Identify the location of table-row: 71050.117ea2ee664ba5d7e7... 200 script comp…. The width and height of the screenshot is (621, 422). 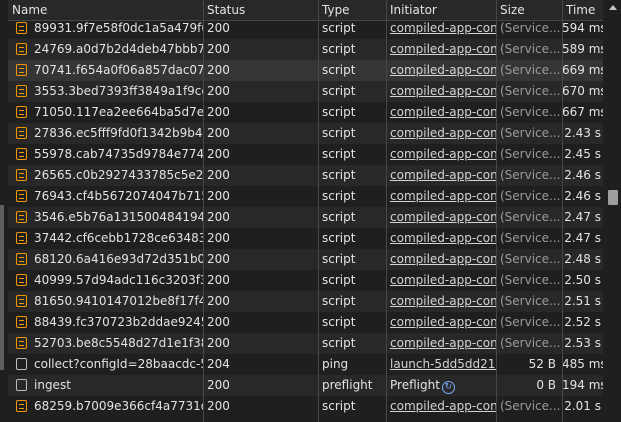
(305, 112).